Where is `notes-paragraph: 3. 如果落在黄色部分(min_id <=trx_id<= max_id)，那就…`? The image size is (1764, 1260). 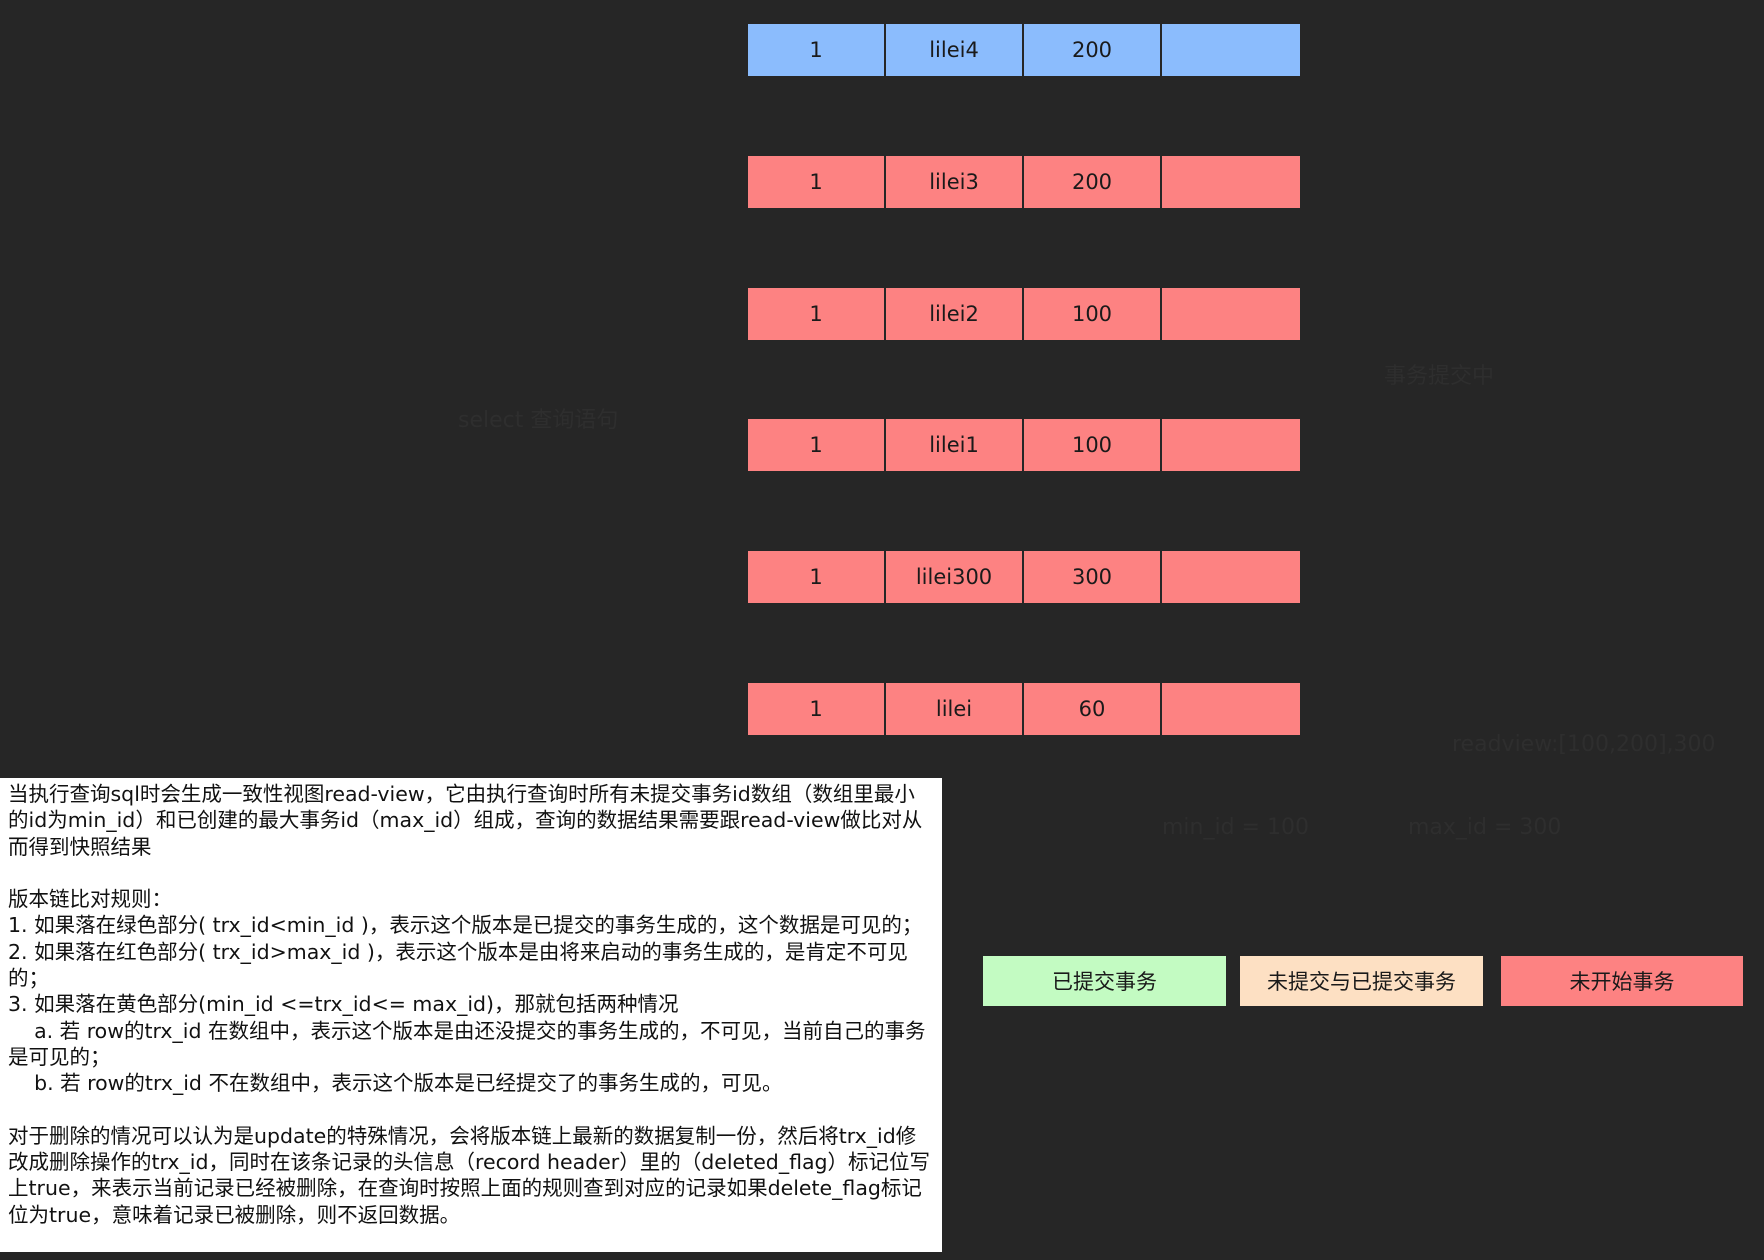 notes-paragraph: 3. 如果落在黄色部分(min_id <=trx_id<= max_id)，那就… is located at coordinates (343, 1004).